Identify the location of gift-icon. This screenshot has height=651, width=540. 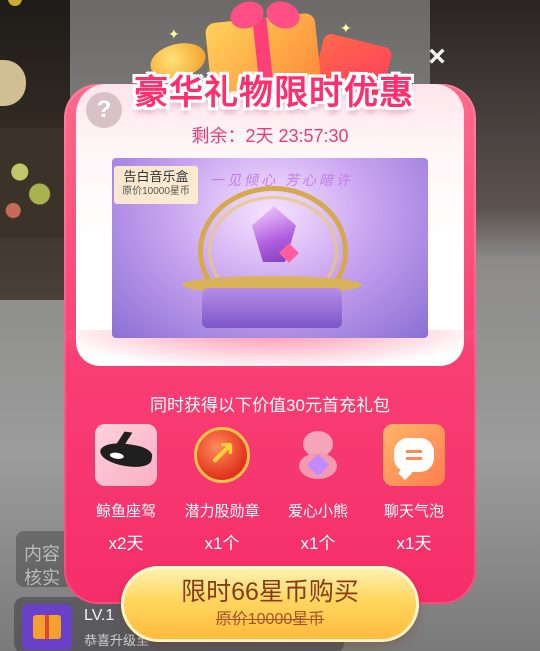
(47, 627).